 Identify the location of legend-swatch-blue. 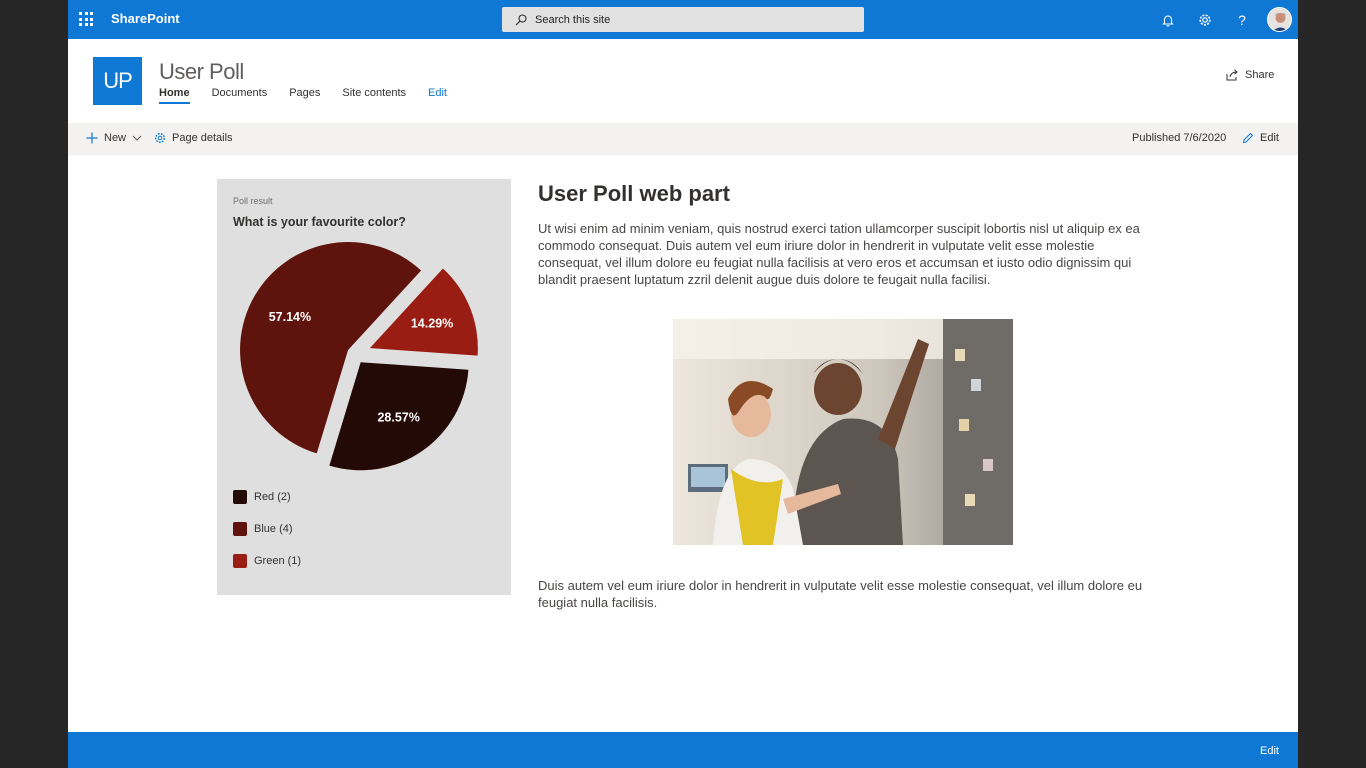
(240, 529).